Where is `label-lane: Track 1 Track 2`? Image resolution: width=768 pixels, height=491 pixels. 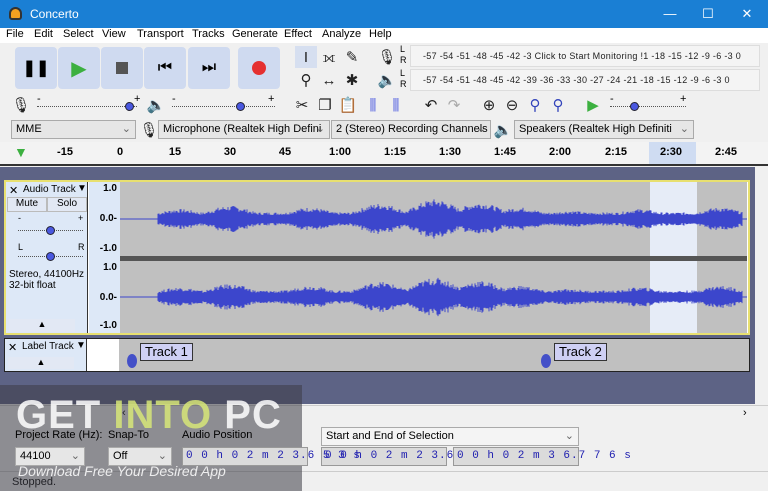
label-lane: Track 1 Track 2 is located at coordinates (434, 355).